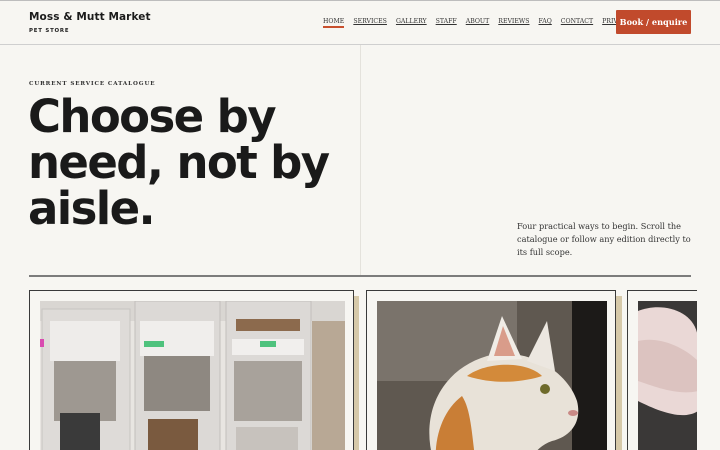 The image size is (720, 450). Describe the element at coordinates (179, 162) in the screenshot. I see `hero-headline: Choose by need, not by aisle.` at that location.